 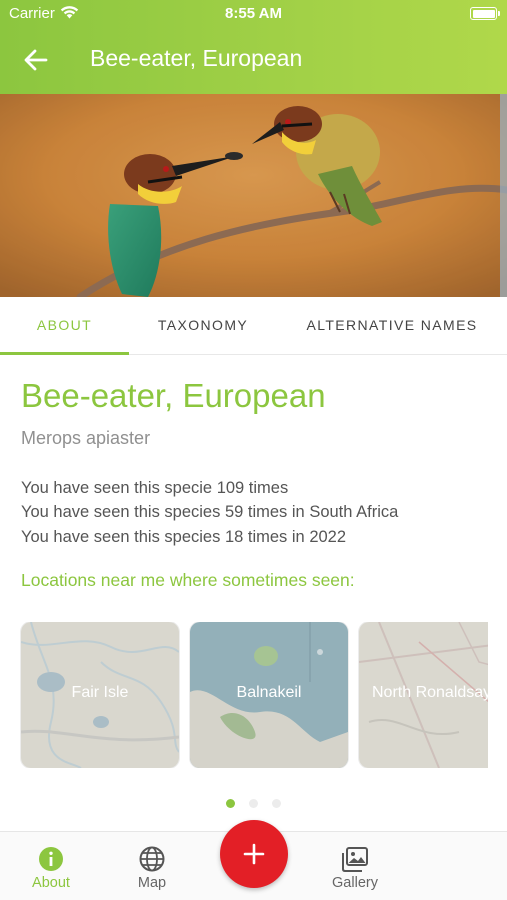 I want to click on location-card-north-ronaldsay: North Ronaldsay, so click(x=423, y=695).